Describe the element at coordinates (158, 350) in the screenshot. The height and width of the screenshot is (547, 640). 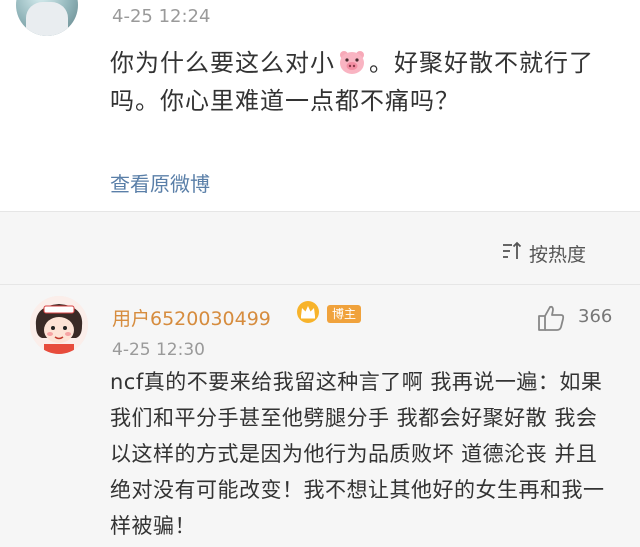
I see `comment-time: 4-25 12:30` at that location.